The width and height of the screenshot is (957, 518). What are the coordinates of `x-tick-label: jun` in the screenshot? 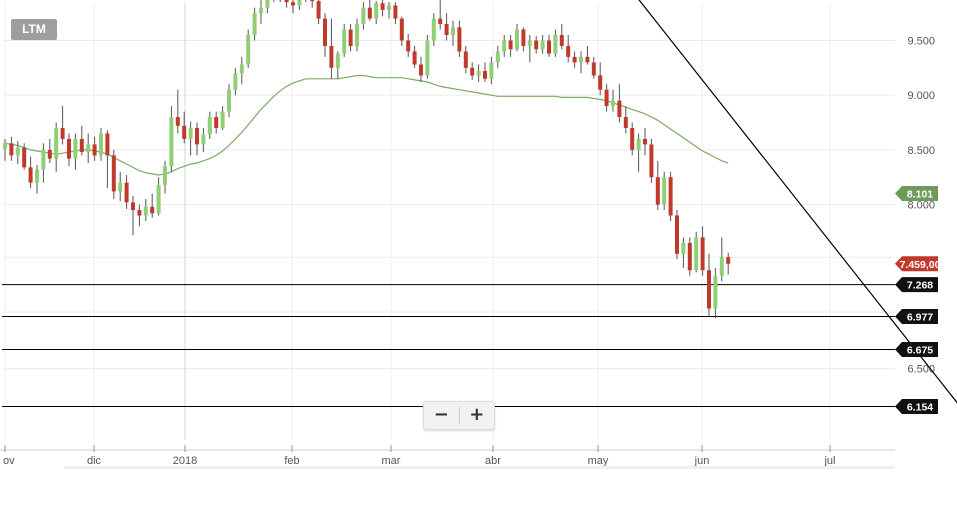 It's located at (702, 461).